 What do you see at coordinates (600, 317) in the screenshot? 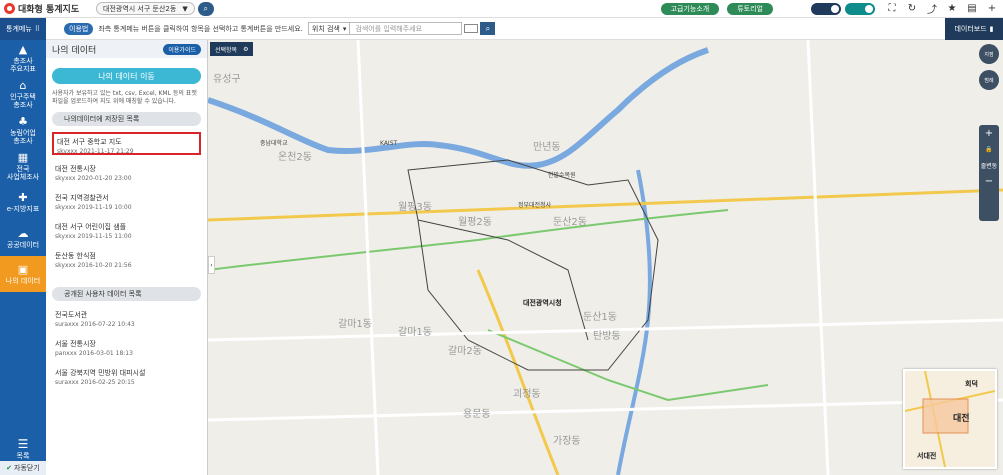
I see `map-label: 둔산1동` at bounding box center [600, 317].